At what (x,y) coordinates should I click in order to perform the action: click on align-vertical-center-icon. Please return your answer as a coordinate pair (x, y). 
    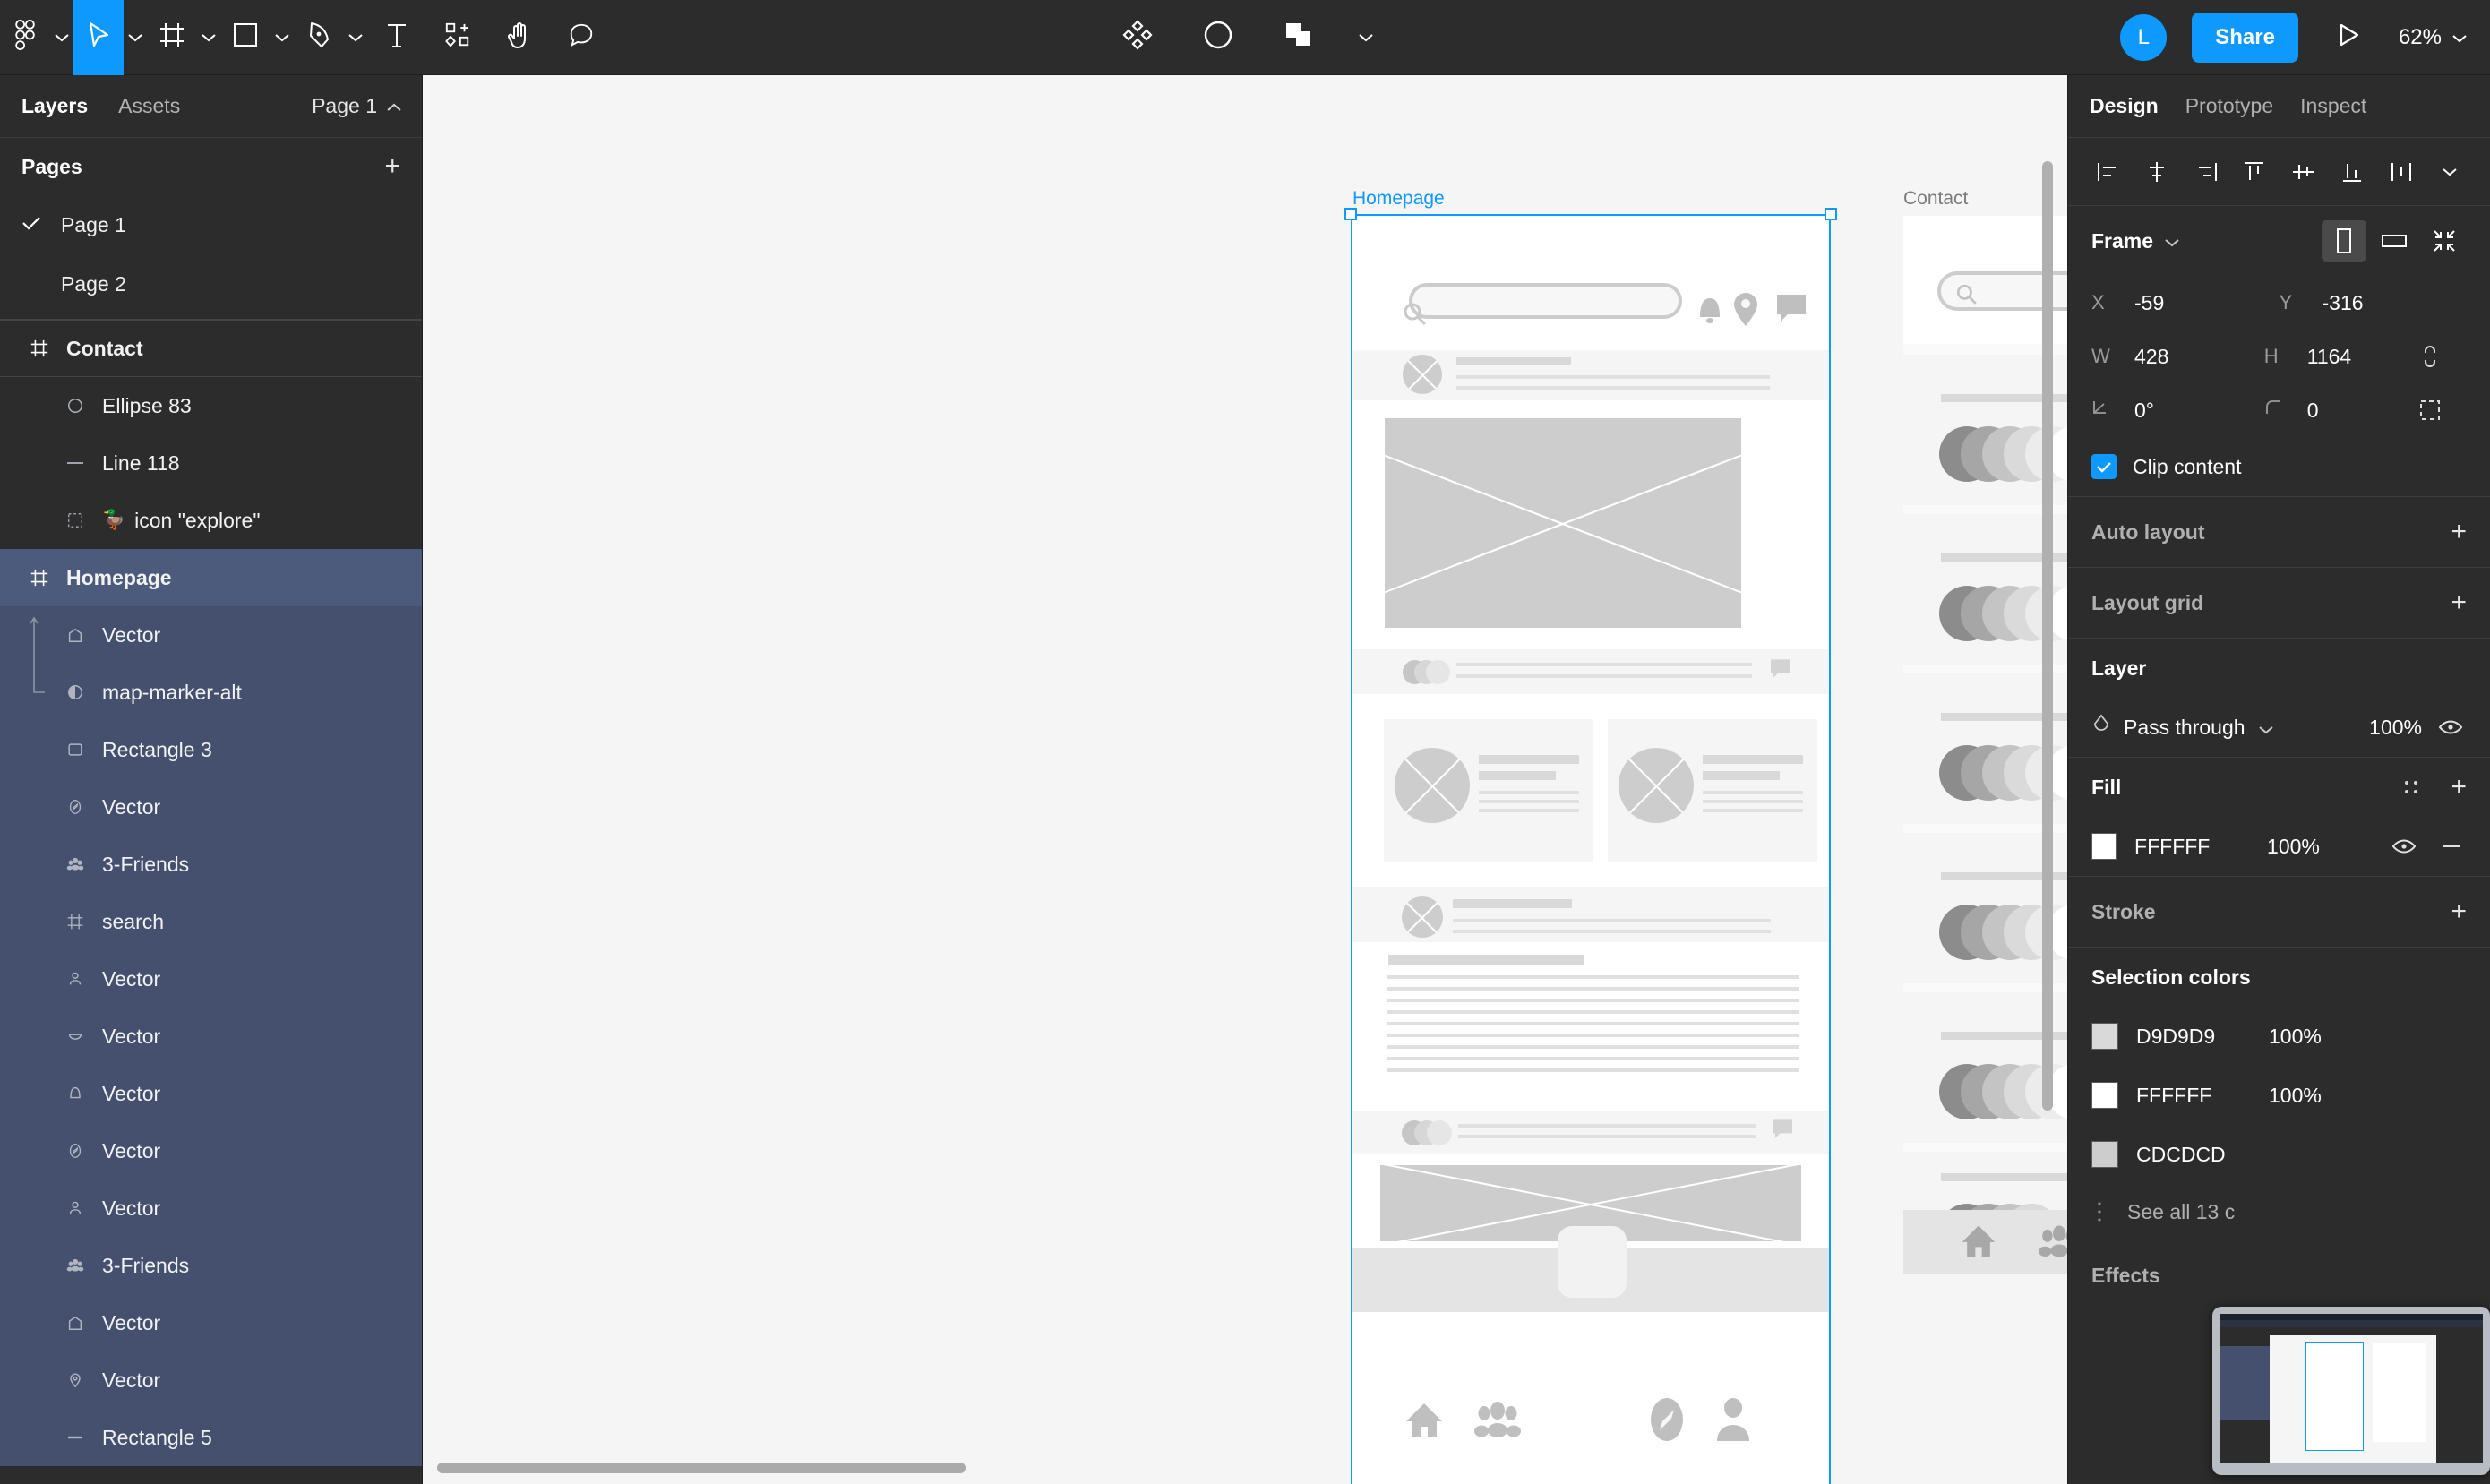
    Looking at the image, I should click on (2304, 172).